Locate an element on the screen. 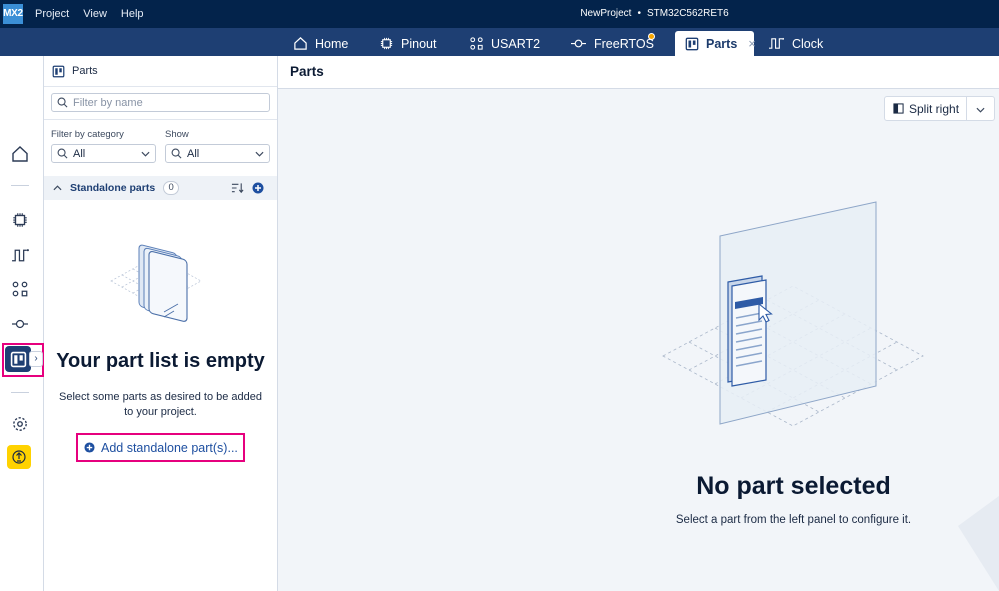  panel-title: Parts is located at coordinates (85, 71).